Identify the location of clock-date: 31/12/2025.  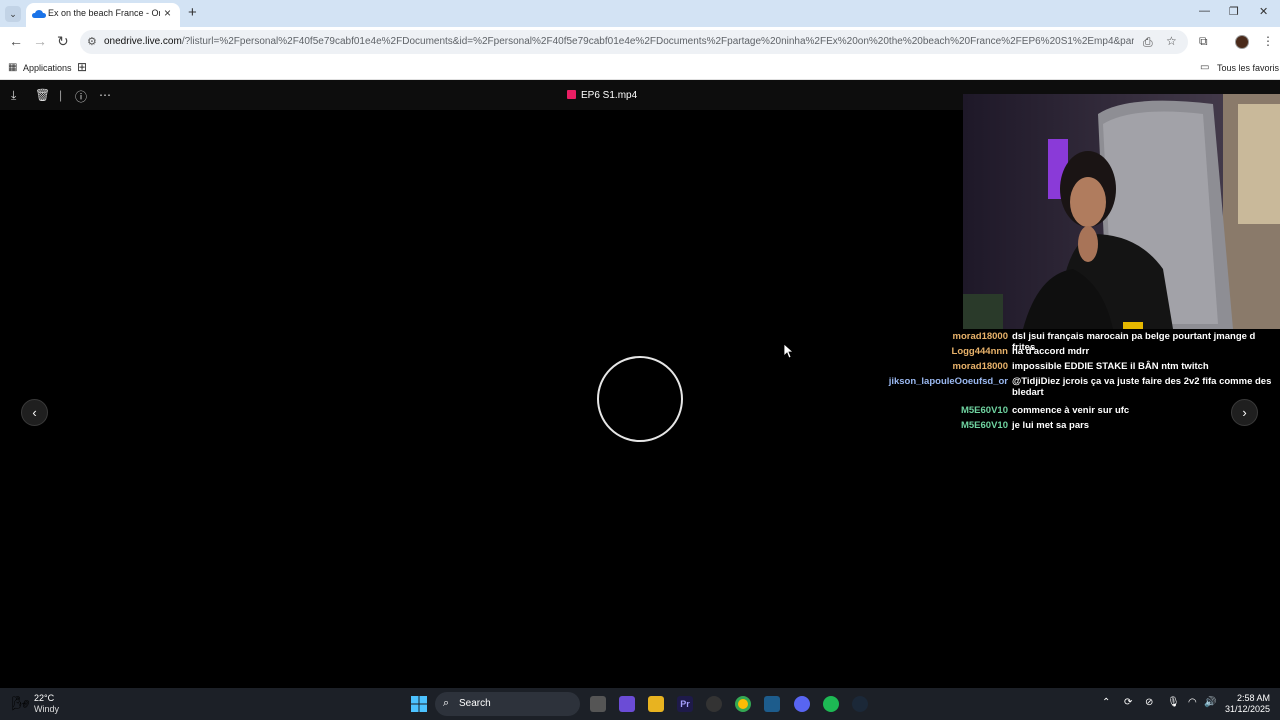
(1244, 709).